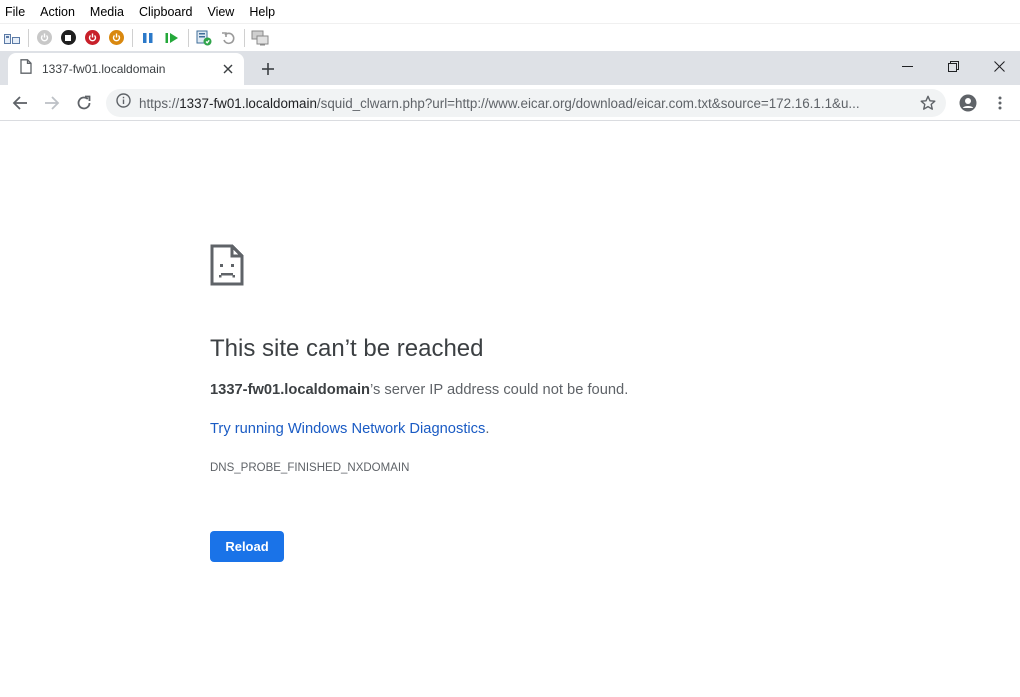  I want to click on vm-menubar: File Action Media Clipboard View Help, so click(510, 12).